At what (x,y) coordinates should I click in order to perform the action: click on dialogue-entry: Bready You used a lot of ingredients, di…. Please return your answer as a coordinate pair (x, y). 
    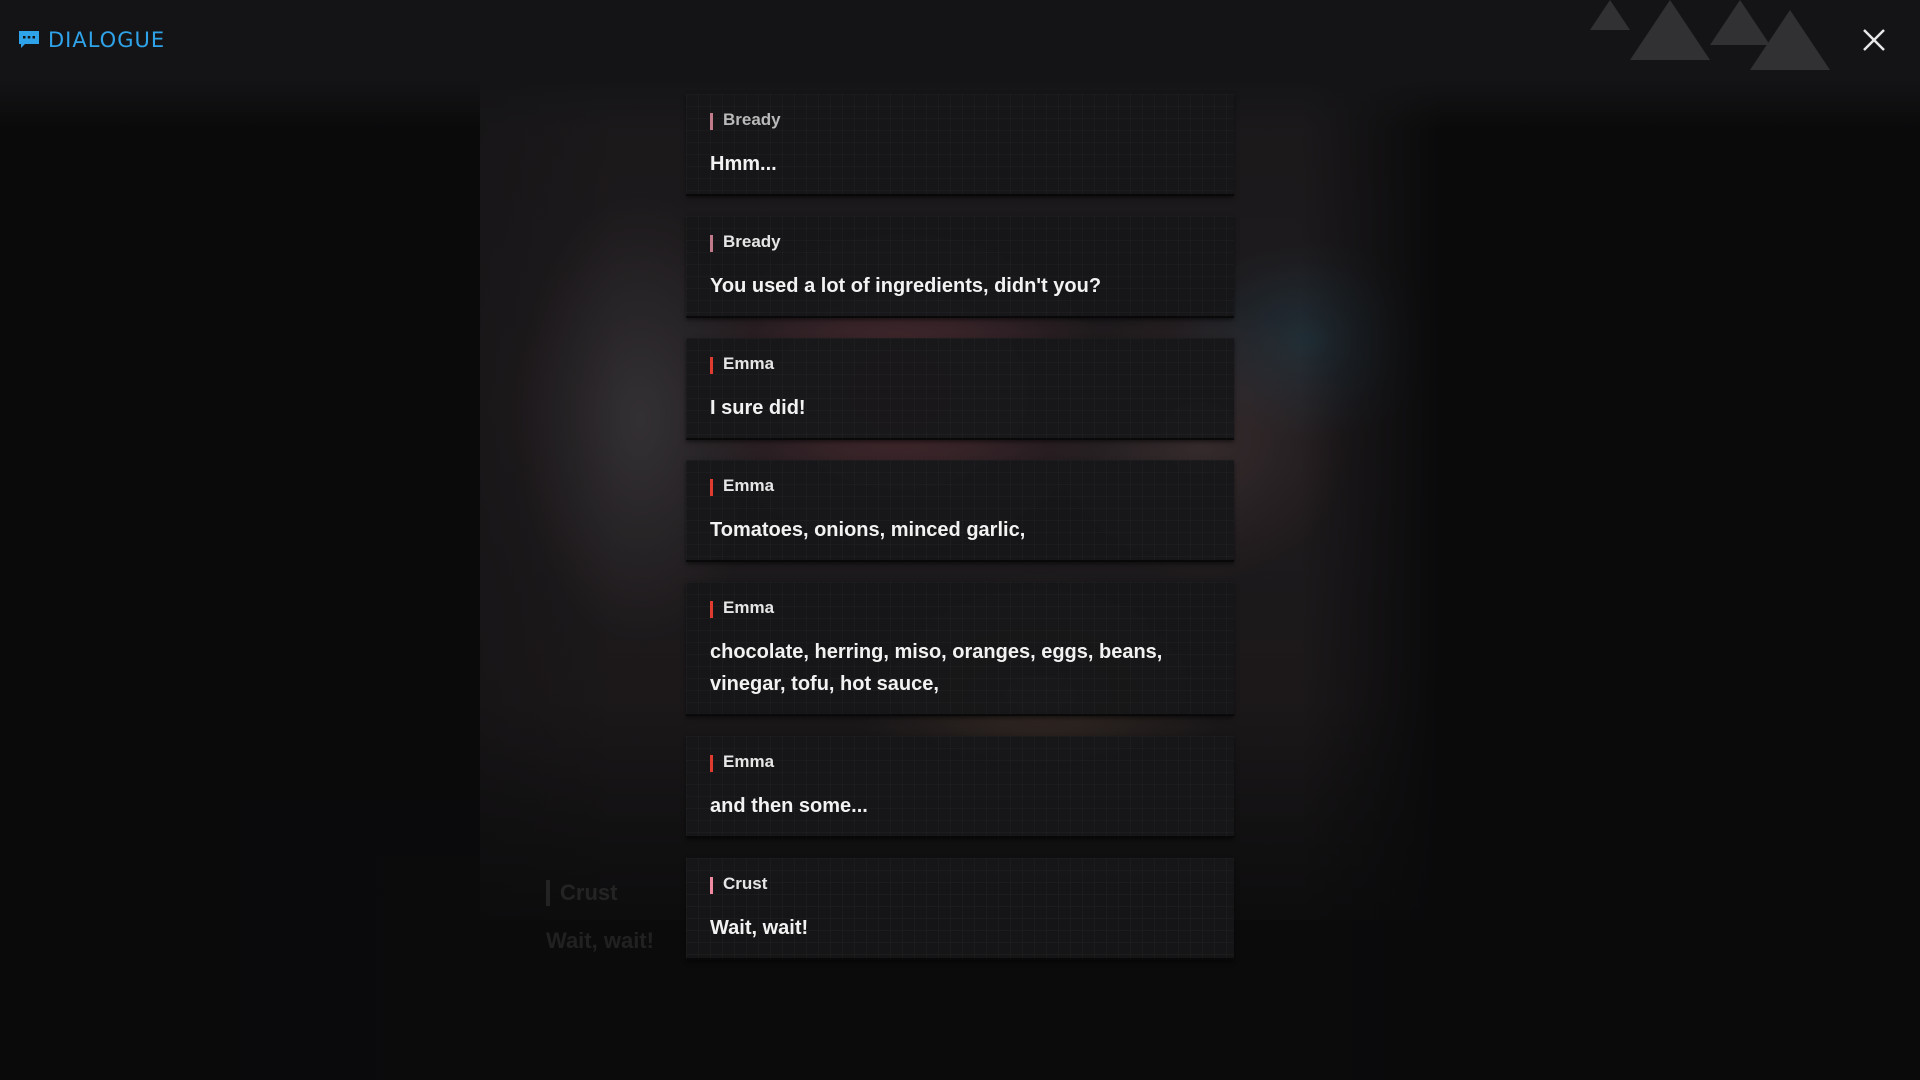
    Looking at the image, I should click on (960, 267).